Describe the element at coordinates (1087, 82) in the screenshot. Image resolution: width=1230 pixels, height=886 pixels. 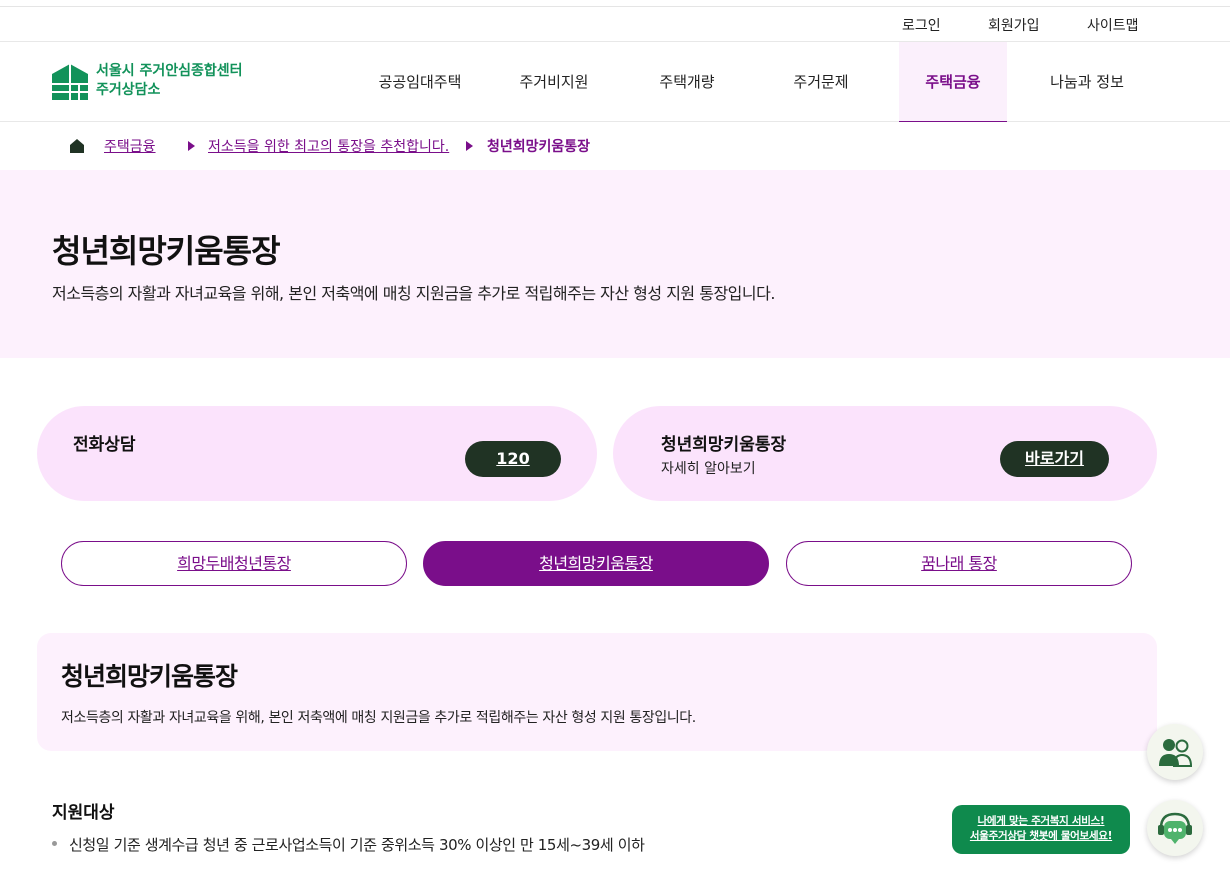
I see `nav-item-sharing-info: 나눔과 정보` at that location.